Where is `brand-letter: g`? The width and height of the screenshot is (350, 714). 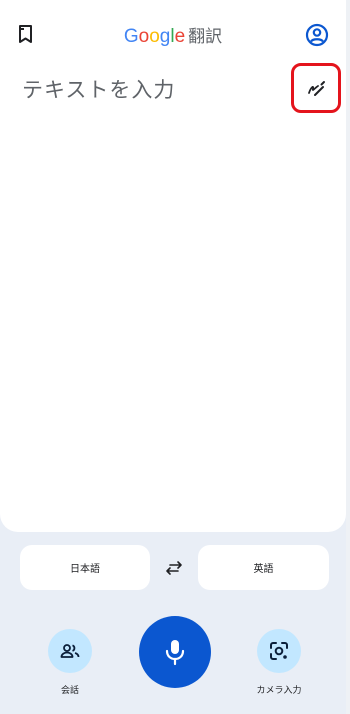
brand-letter: g is located at coordinates (165, 36).